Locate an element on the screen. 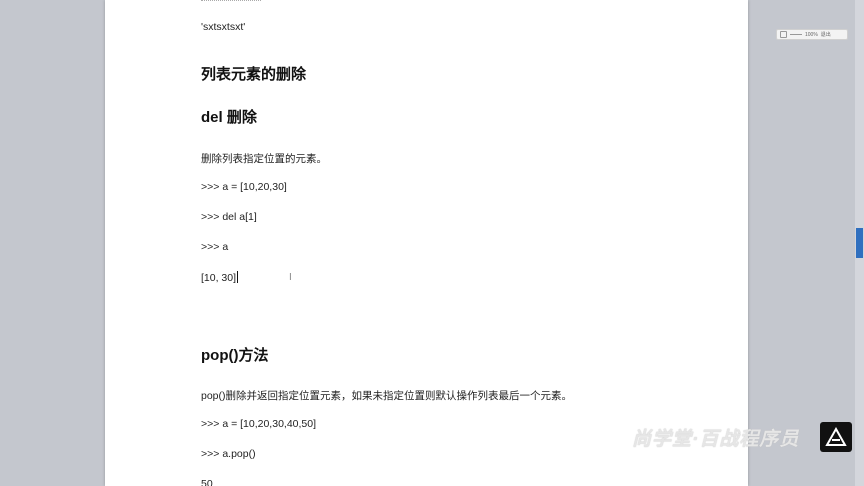 The image size is (864, 486). zoom-control: 100% 退出 is located at coordinates (812, 34).